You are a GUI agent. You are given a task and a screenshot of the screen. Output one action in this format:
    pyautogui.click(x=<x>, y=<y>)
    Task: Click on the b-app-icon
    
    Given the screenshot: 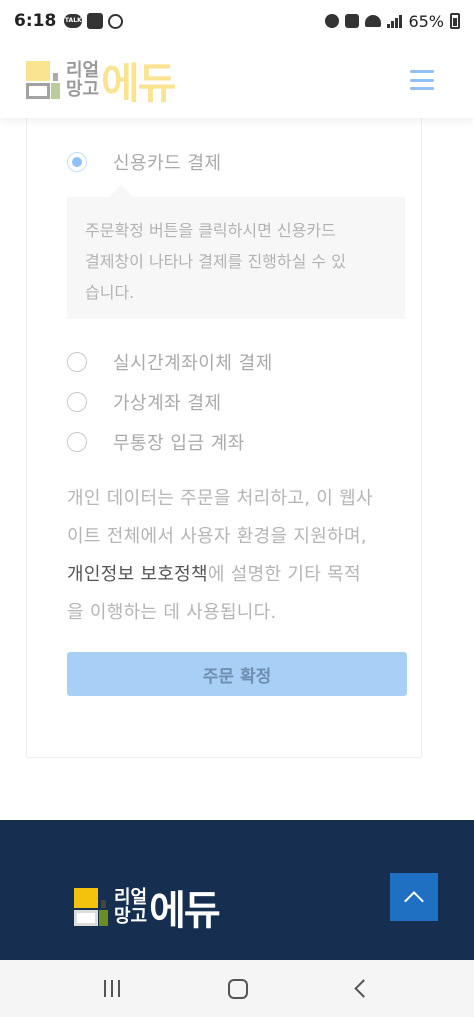 What is the action you would take?
    pyautogui.click(x=116, y=21)
    